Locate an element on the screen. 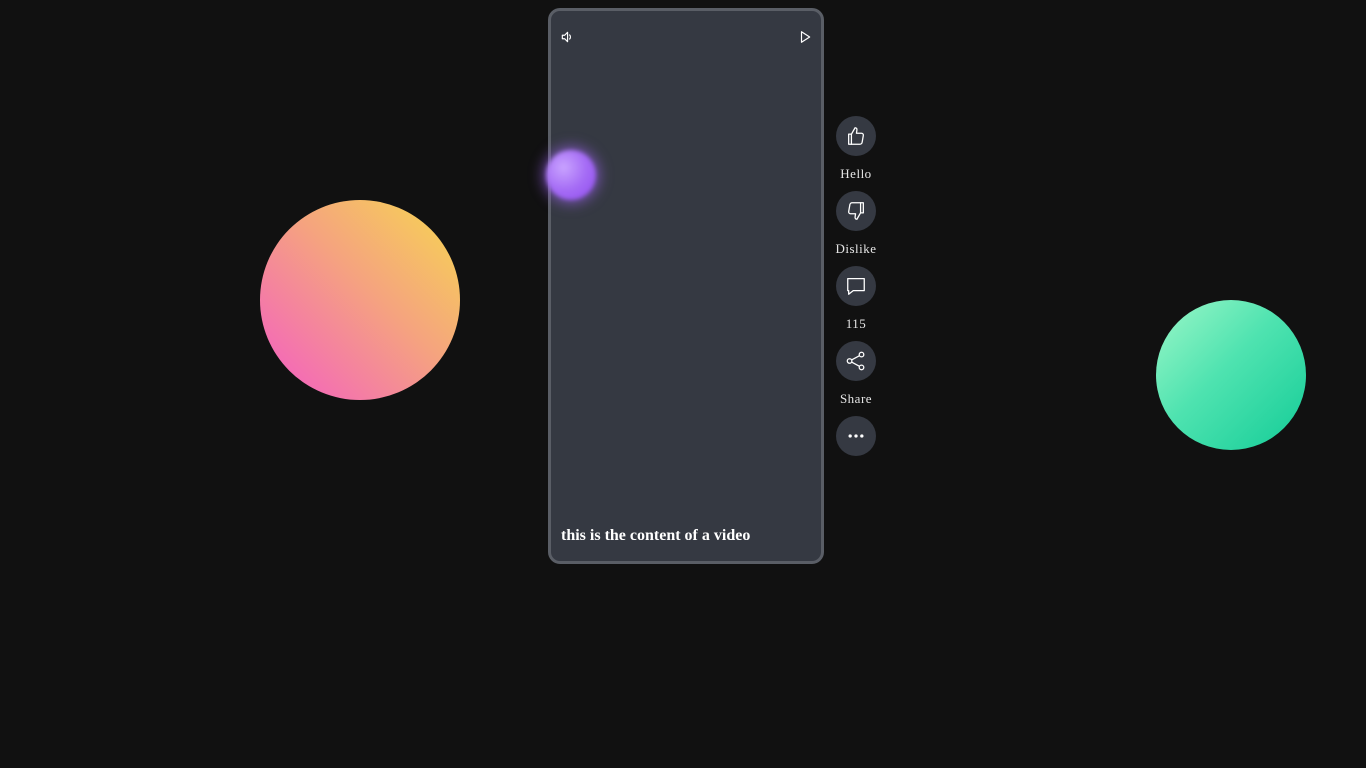 The height and width of the screenshot is (768, 1366). play-icon is located at coordinates (805, 37).